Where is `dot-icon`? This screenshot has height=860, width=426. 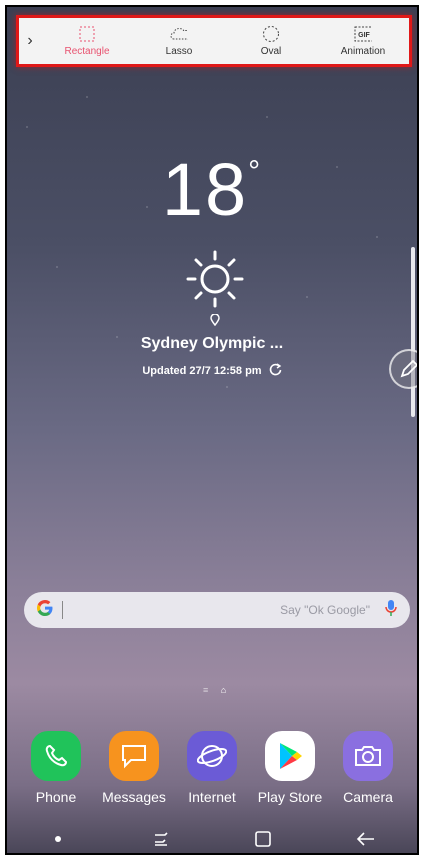
dot-icon is located at coordinates (58, 839).